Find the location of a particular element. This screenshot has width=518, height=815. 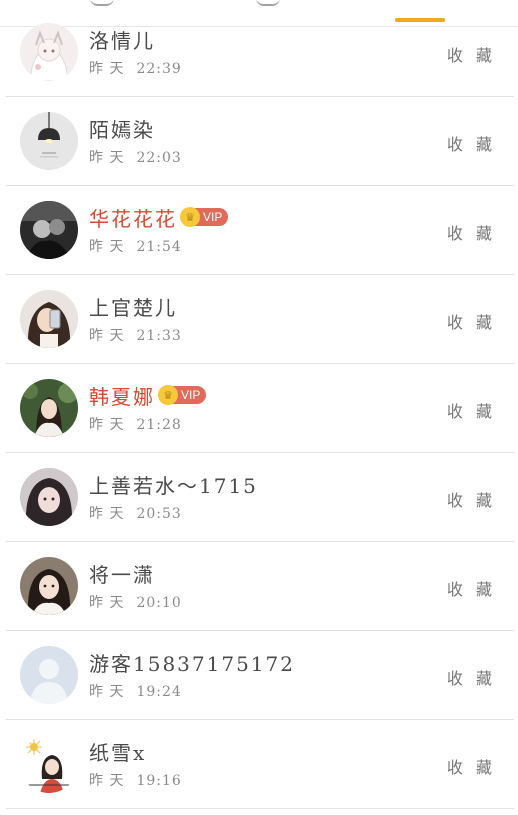

list-item: 韩夏娜 ♛ VIP 昨 天 21:28 收 藏 is located at coordinates (259, 408).